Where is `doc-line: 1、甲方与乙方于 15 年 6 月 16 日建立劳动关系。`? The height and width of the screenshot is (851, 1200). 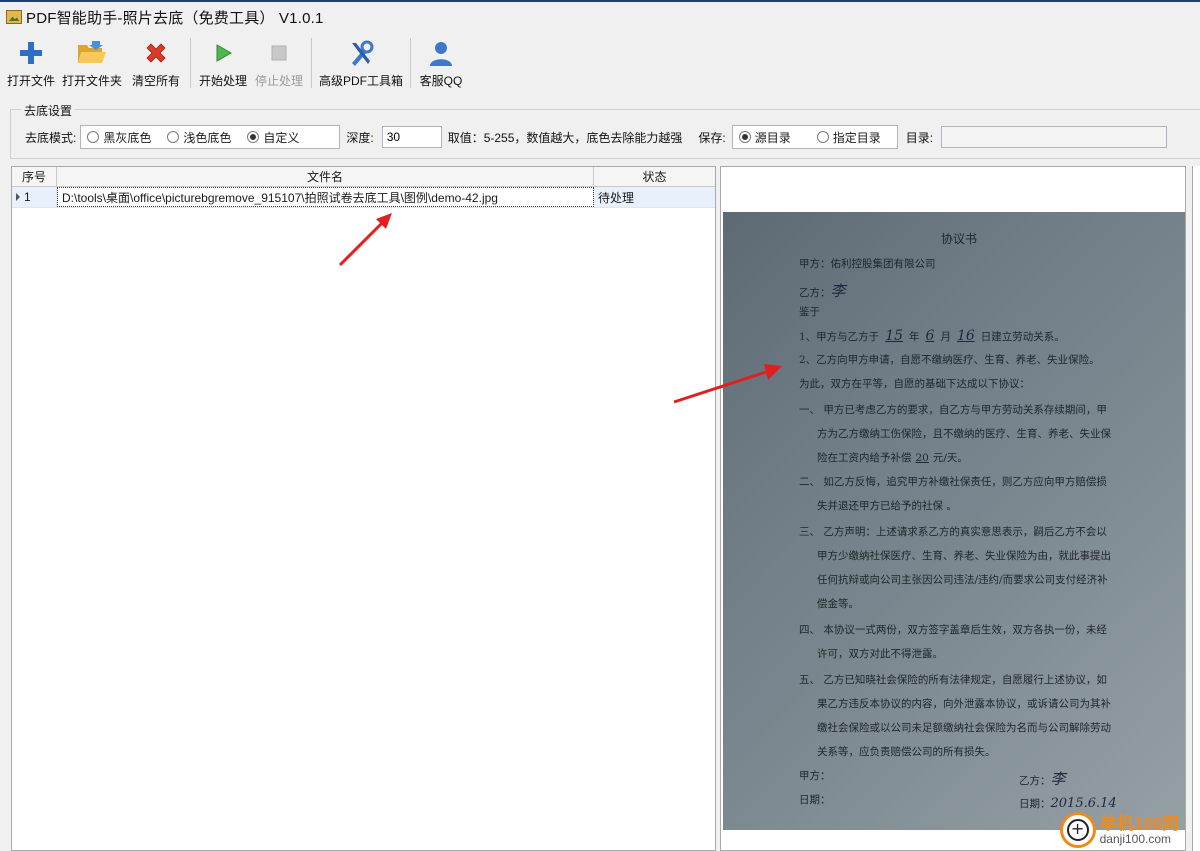
doc-line: 1、甲方与乙方于 15 年 6 月 16 日建立劳动关系。 is located at coordinates (932, 336).